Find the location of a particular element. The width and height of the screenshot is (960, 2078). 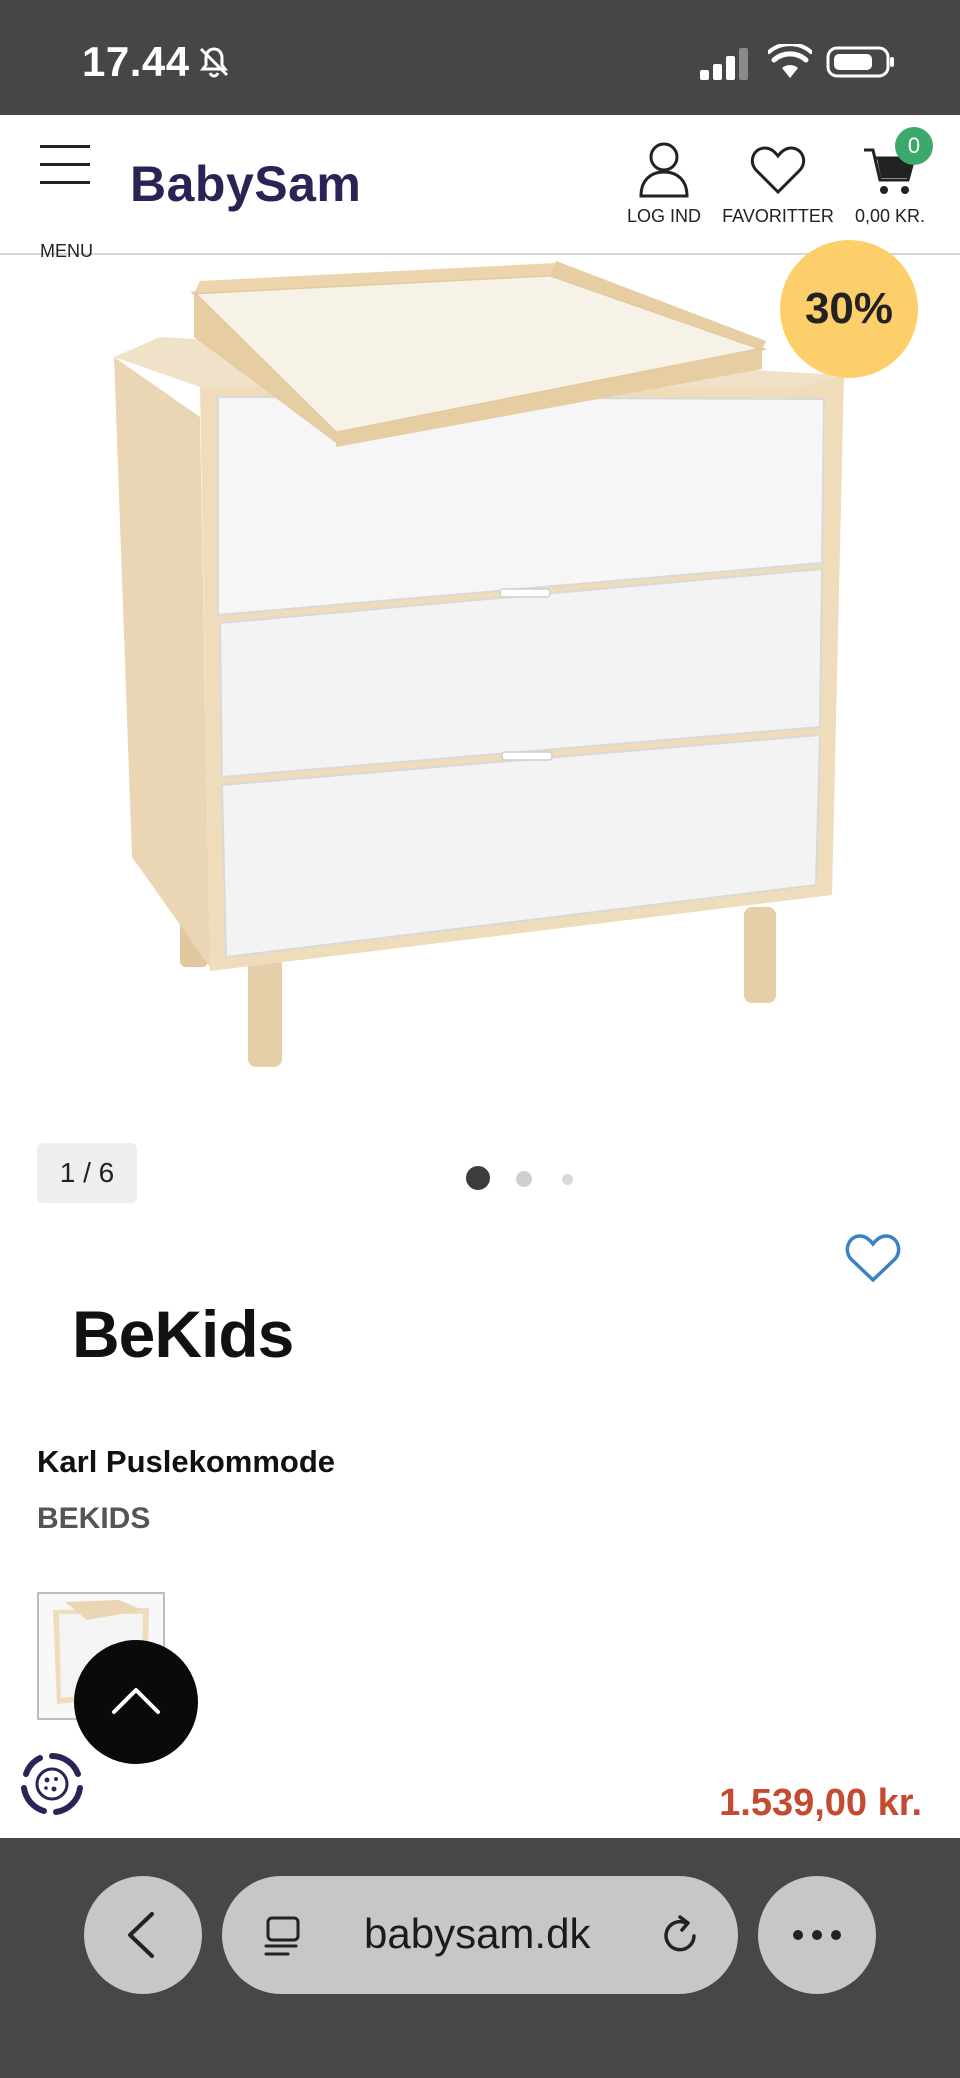

carousel-dots is located at coordinates (526, 1180).